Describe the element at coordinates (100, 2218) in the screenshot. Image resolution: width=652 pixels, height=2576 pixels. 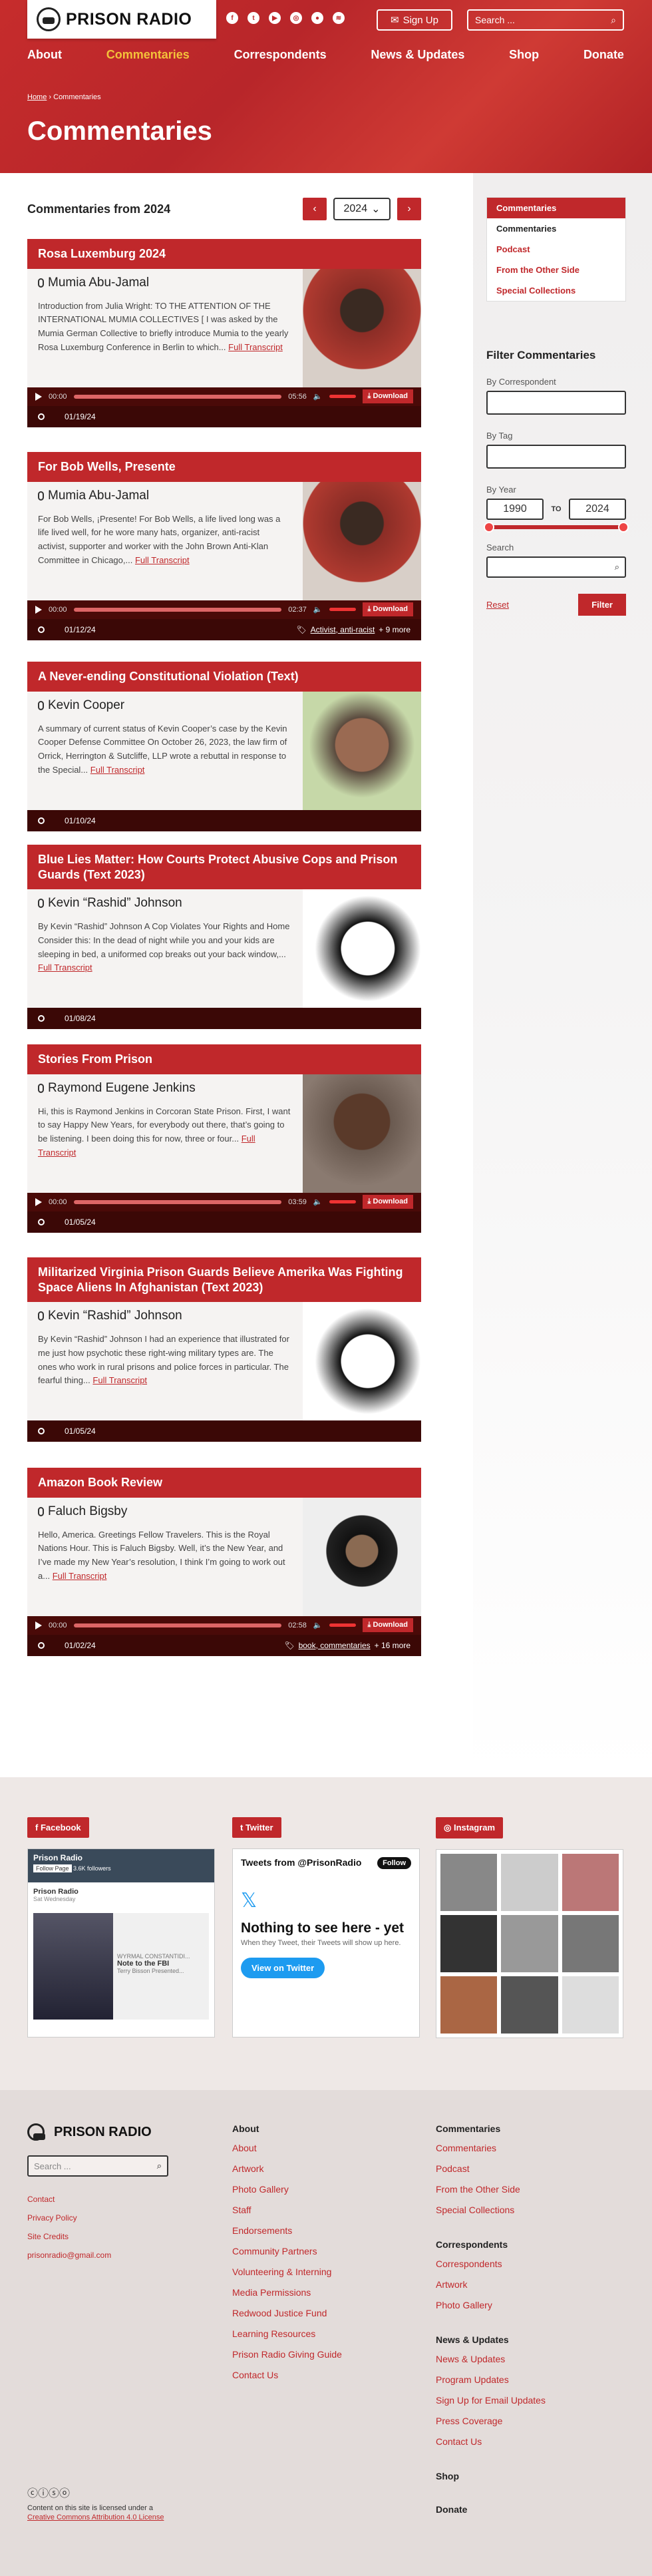
I see `footer-privacy: Privacy Policy` at that location.